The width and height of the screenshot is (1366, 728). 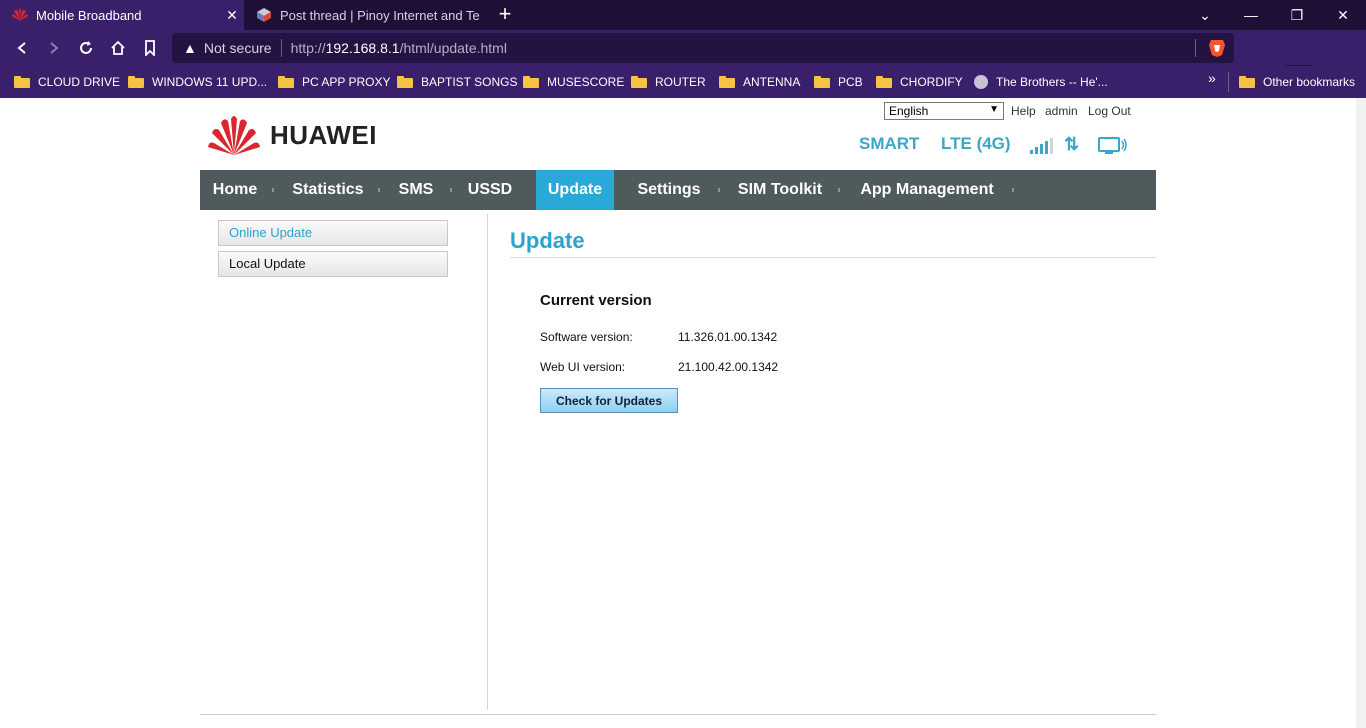 I want to click on logo-text: HUAWEI, so click(x=323, y=134).